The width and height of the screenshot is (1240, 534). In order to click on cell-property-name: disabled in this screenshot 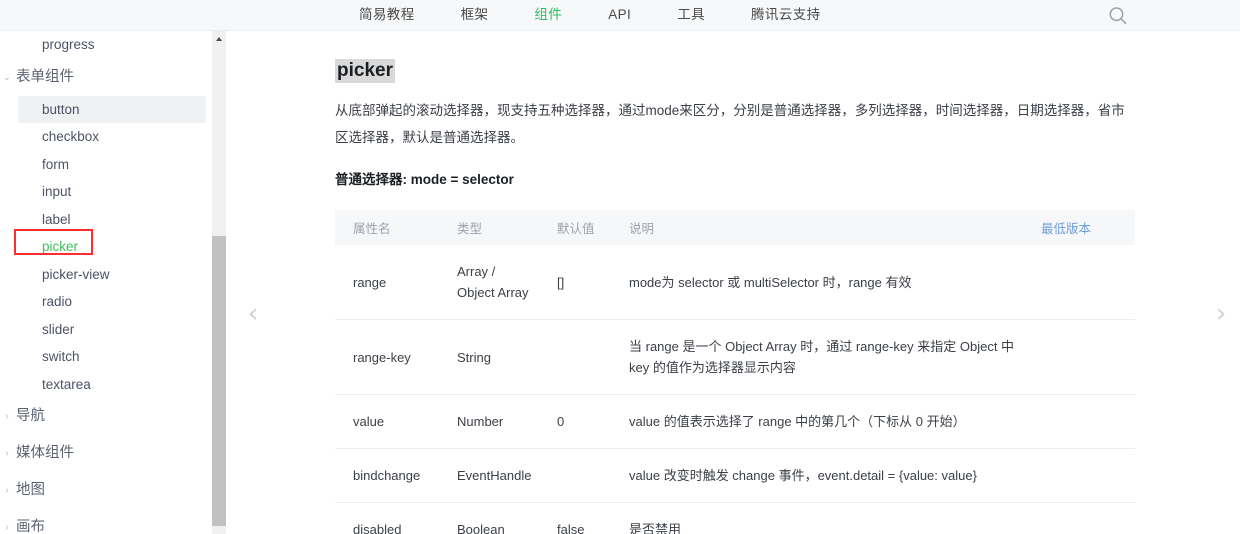, I will do `click(387, 518)`.